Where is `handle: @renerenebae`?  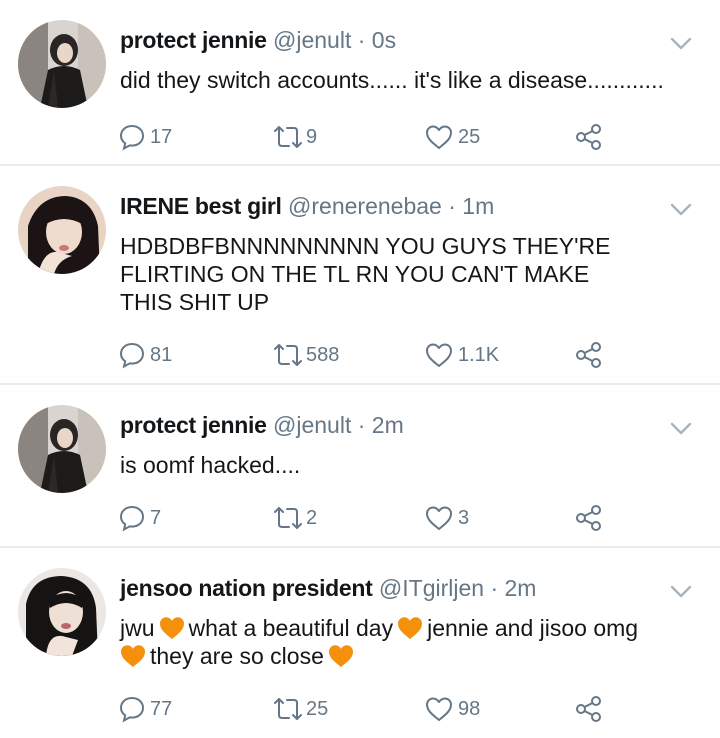 handle: @renerenebae is located at coordinates (365, 206).